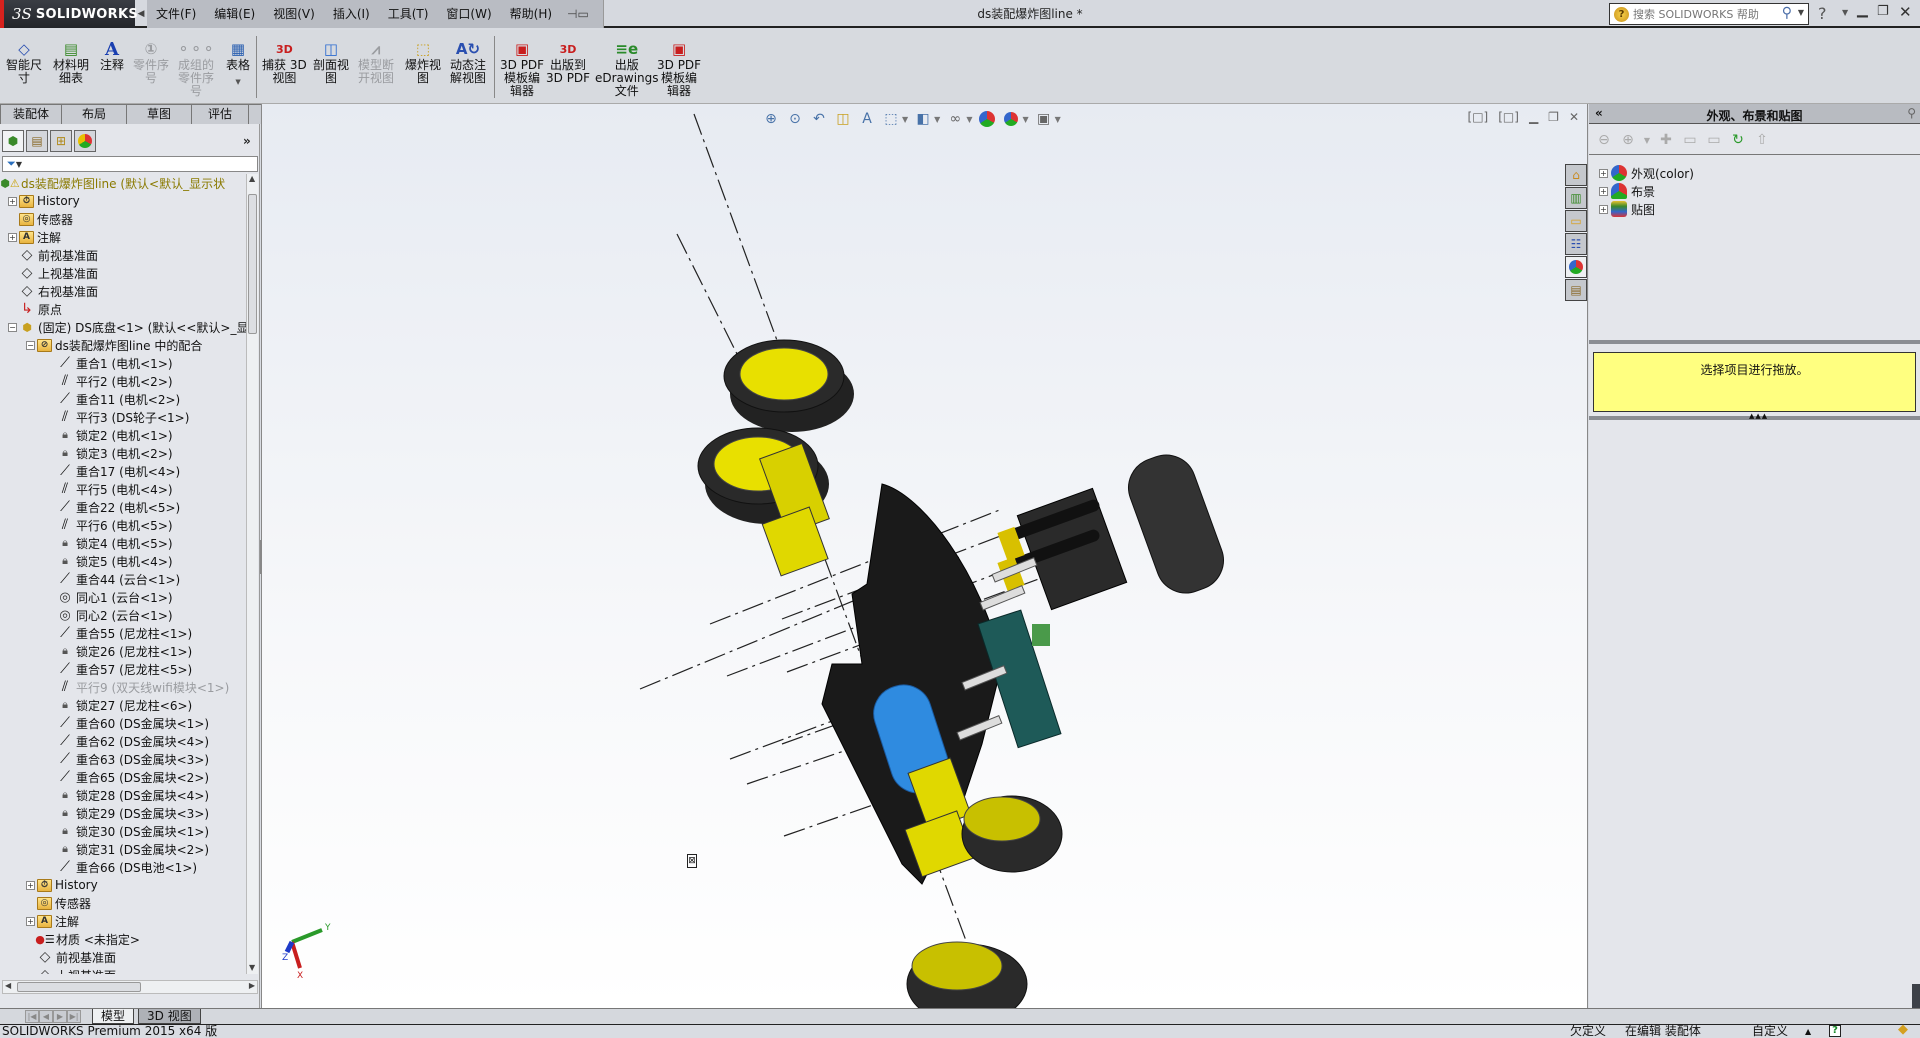  I want to click on split-right-icon: [□], so click(1508, 117).